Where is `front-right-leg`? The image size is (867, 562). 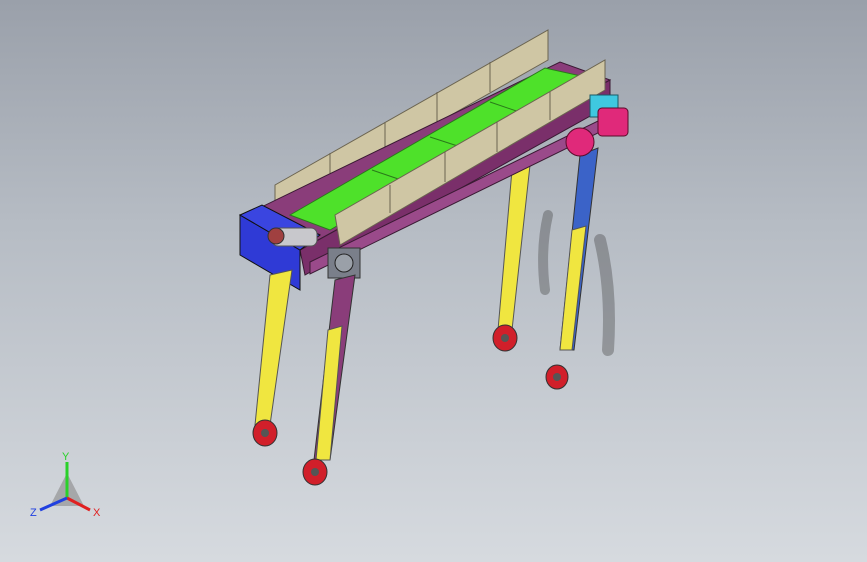 front-right-leg is located at coordinates (329, 380).